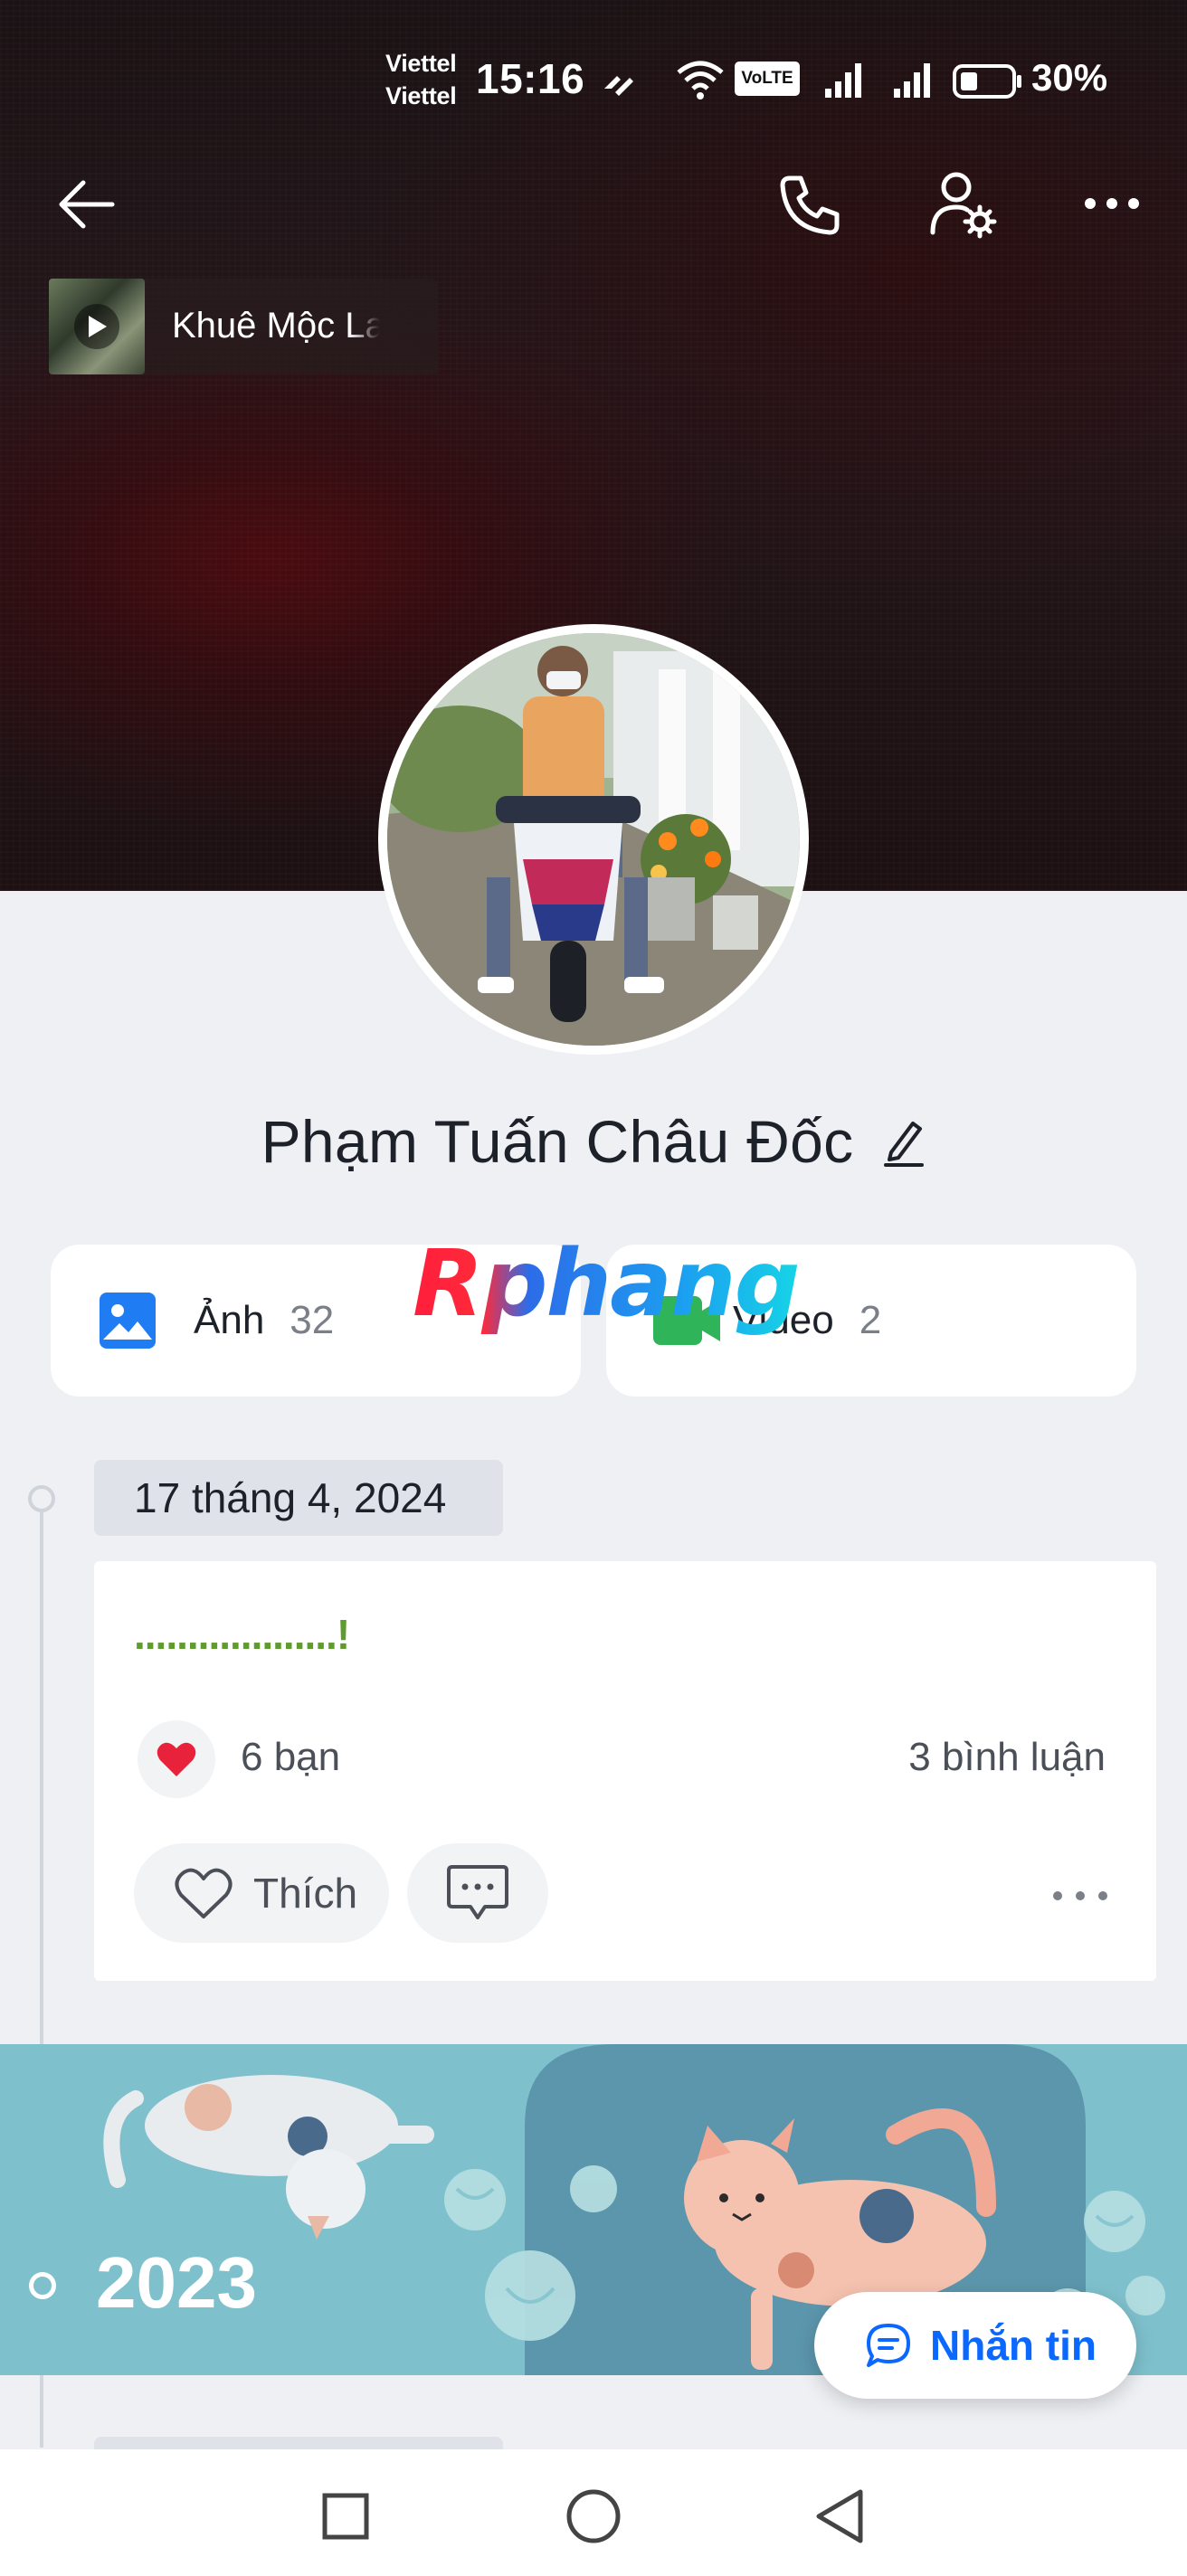 The height and width of the screenshot is (2576, 1187). Describe the element at coordinates (1007, 1758) in the screenshot. I see `comment-count: 3 bình luận` at that location.